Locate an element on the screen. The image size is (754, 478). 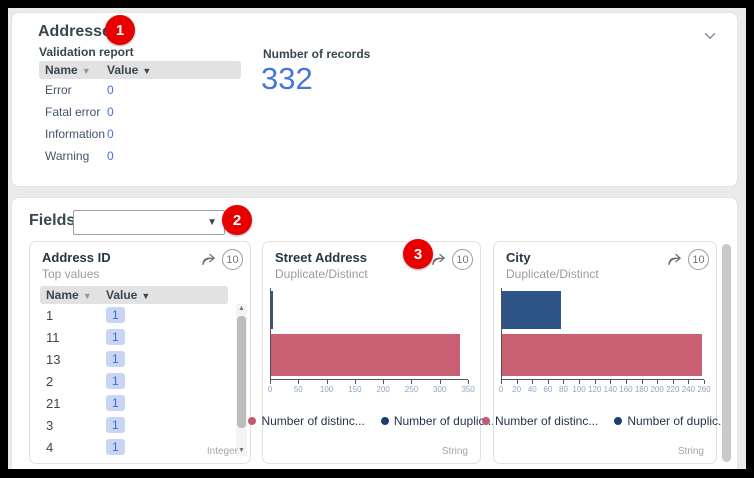
axis-tick-label: 150 is located at coordinates (355, 389).